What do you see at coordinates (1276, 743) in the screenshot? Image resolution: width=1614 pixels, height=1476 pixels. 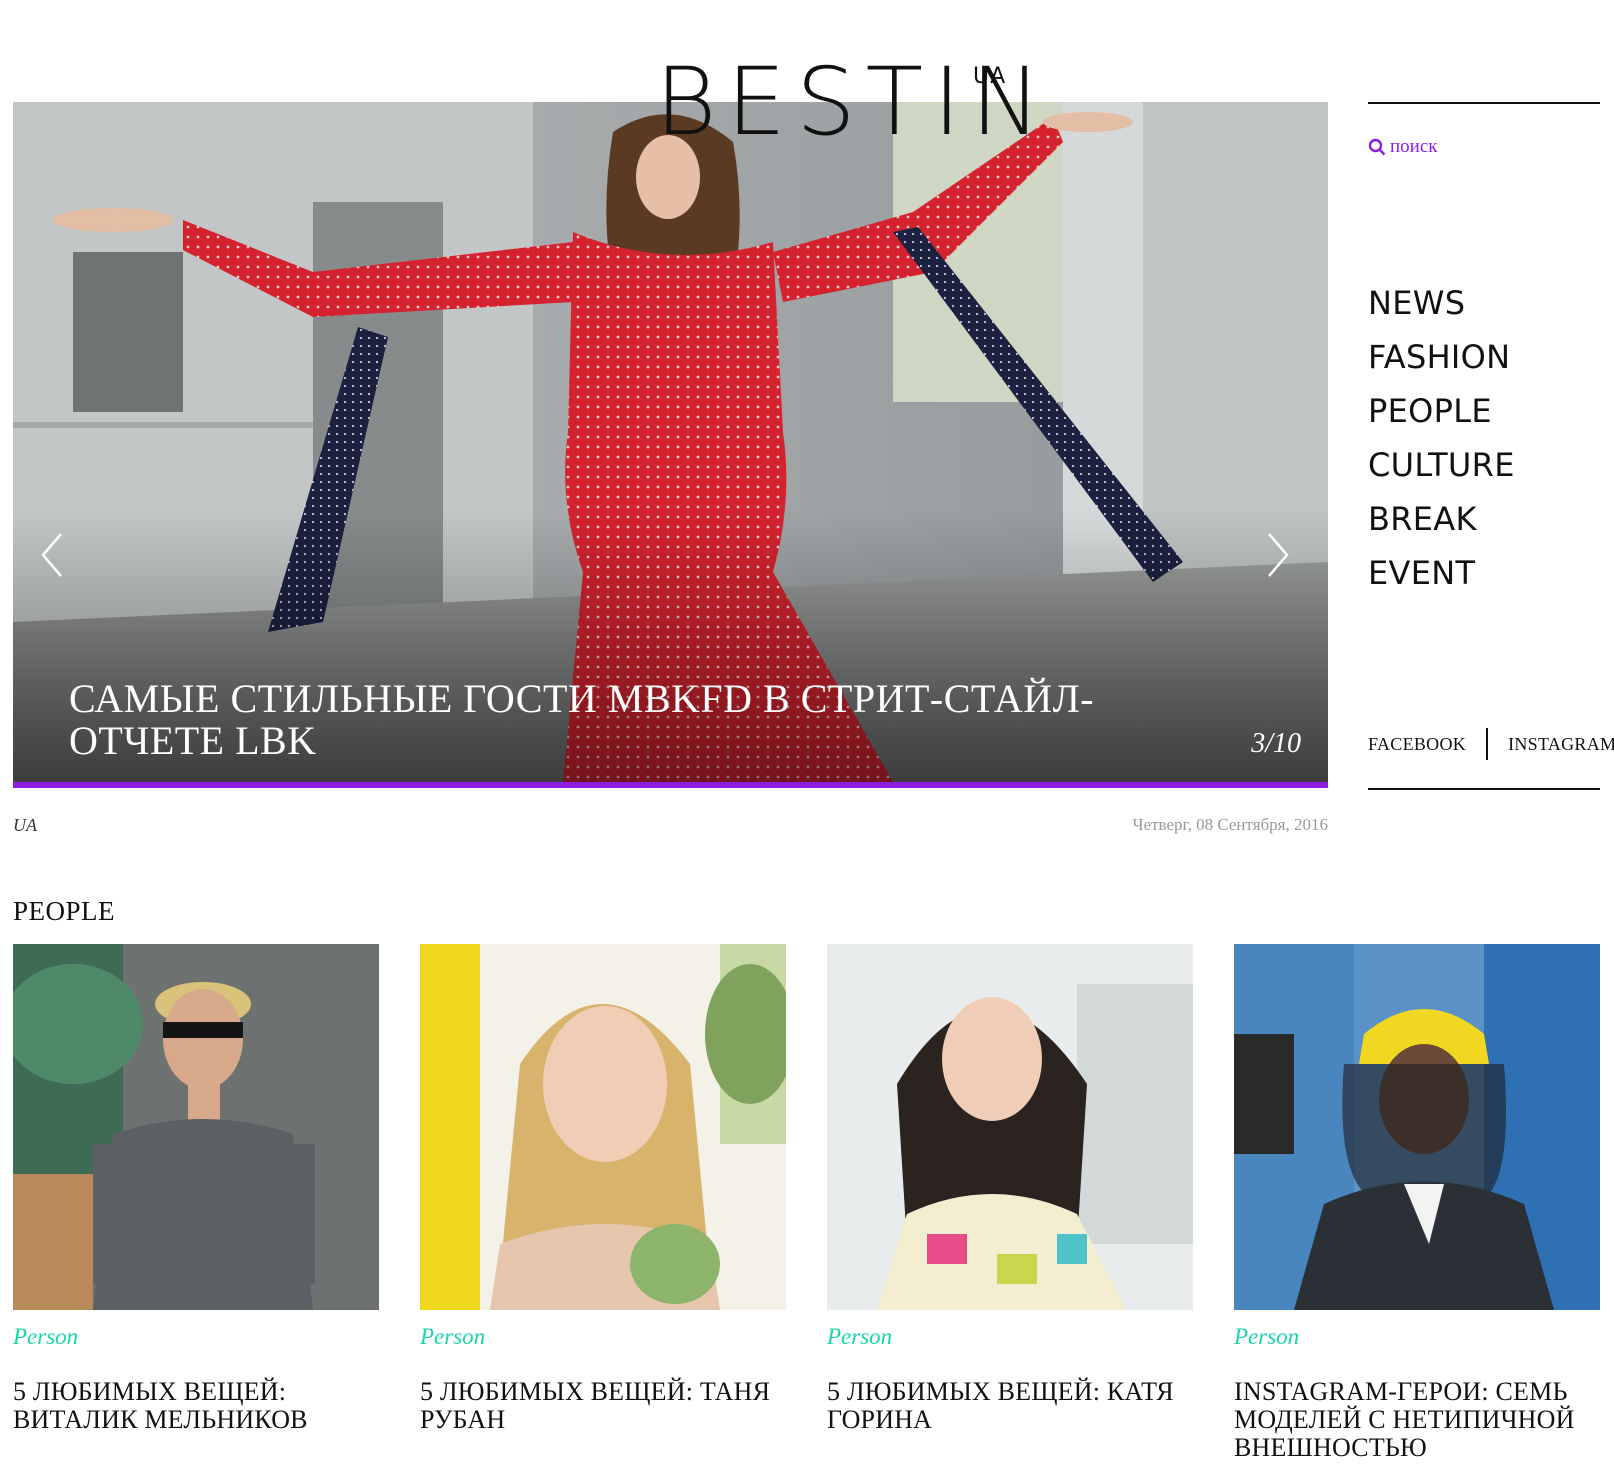 I see `slide-counter: 3/10` at bounding box center [1276, 743].